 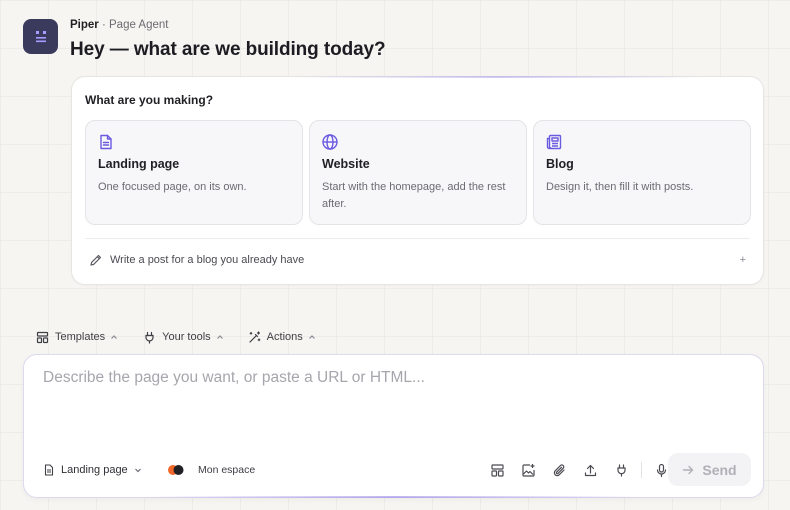 I want to click on pencil-icon, so click(x=96, y=260).